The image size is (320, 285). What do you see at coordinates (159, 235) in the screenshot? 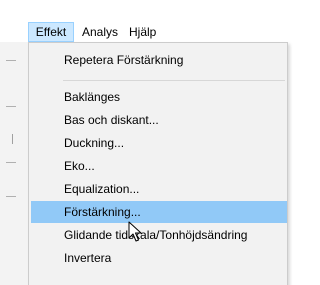
I see `menu-item-time-pitch: Glidande tidskala/Tonhöjdsändring` at bounding box center [159, 235].